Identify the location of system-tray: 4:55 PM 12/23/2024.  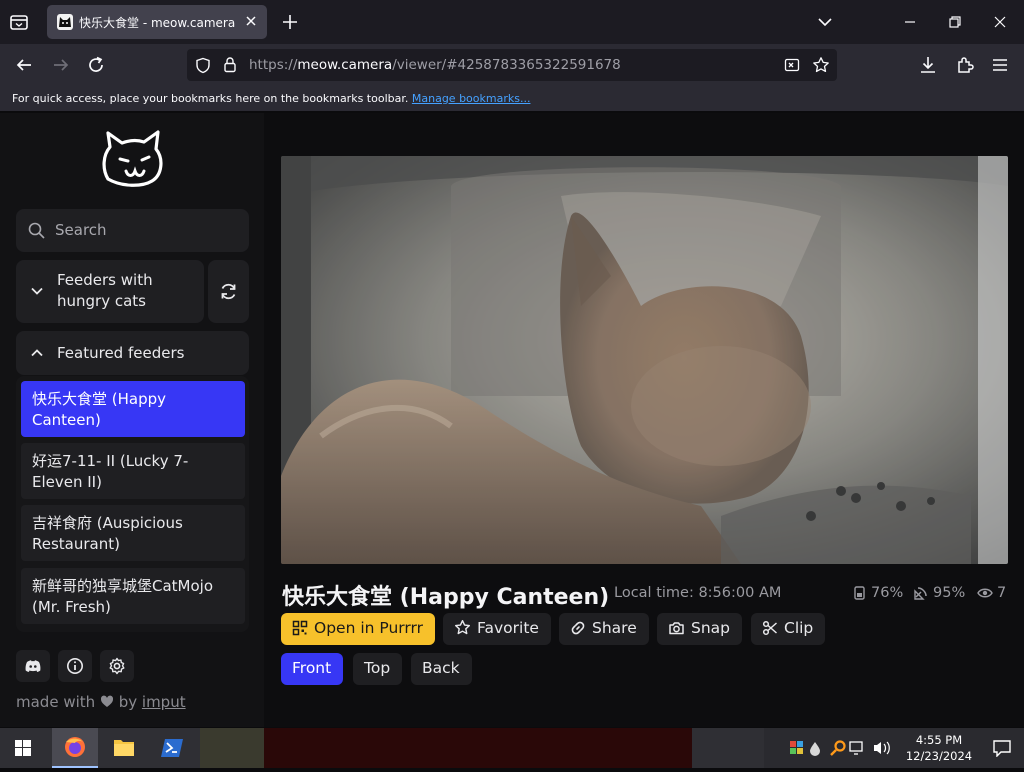
(894, 748).